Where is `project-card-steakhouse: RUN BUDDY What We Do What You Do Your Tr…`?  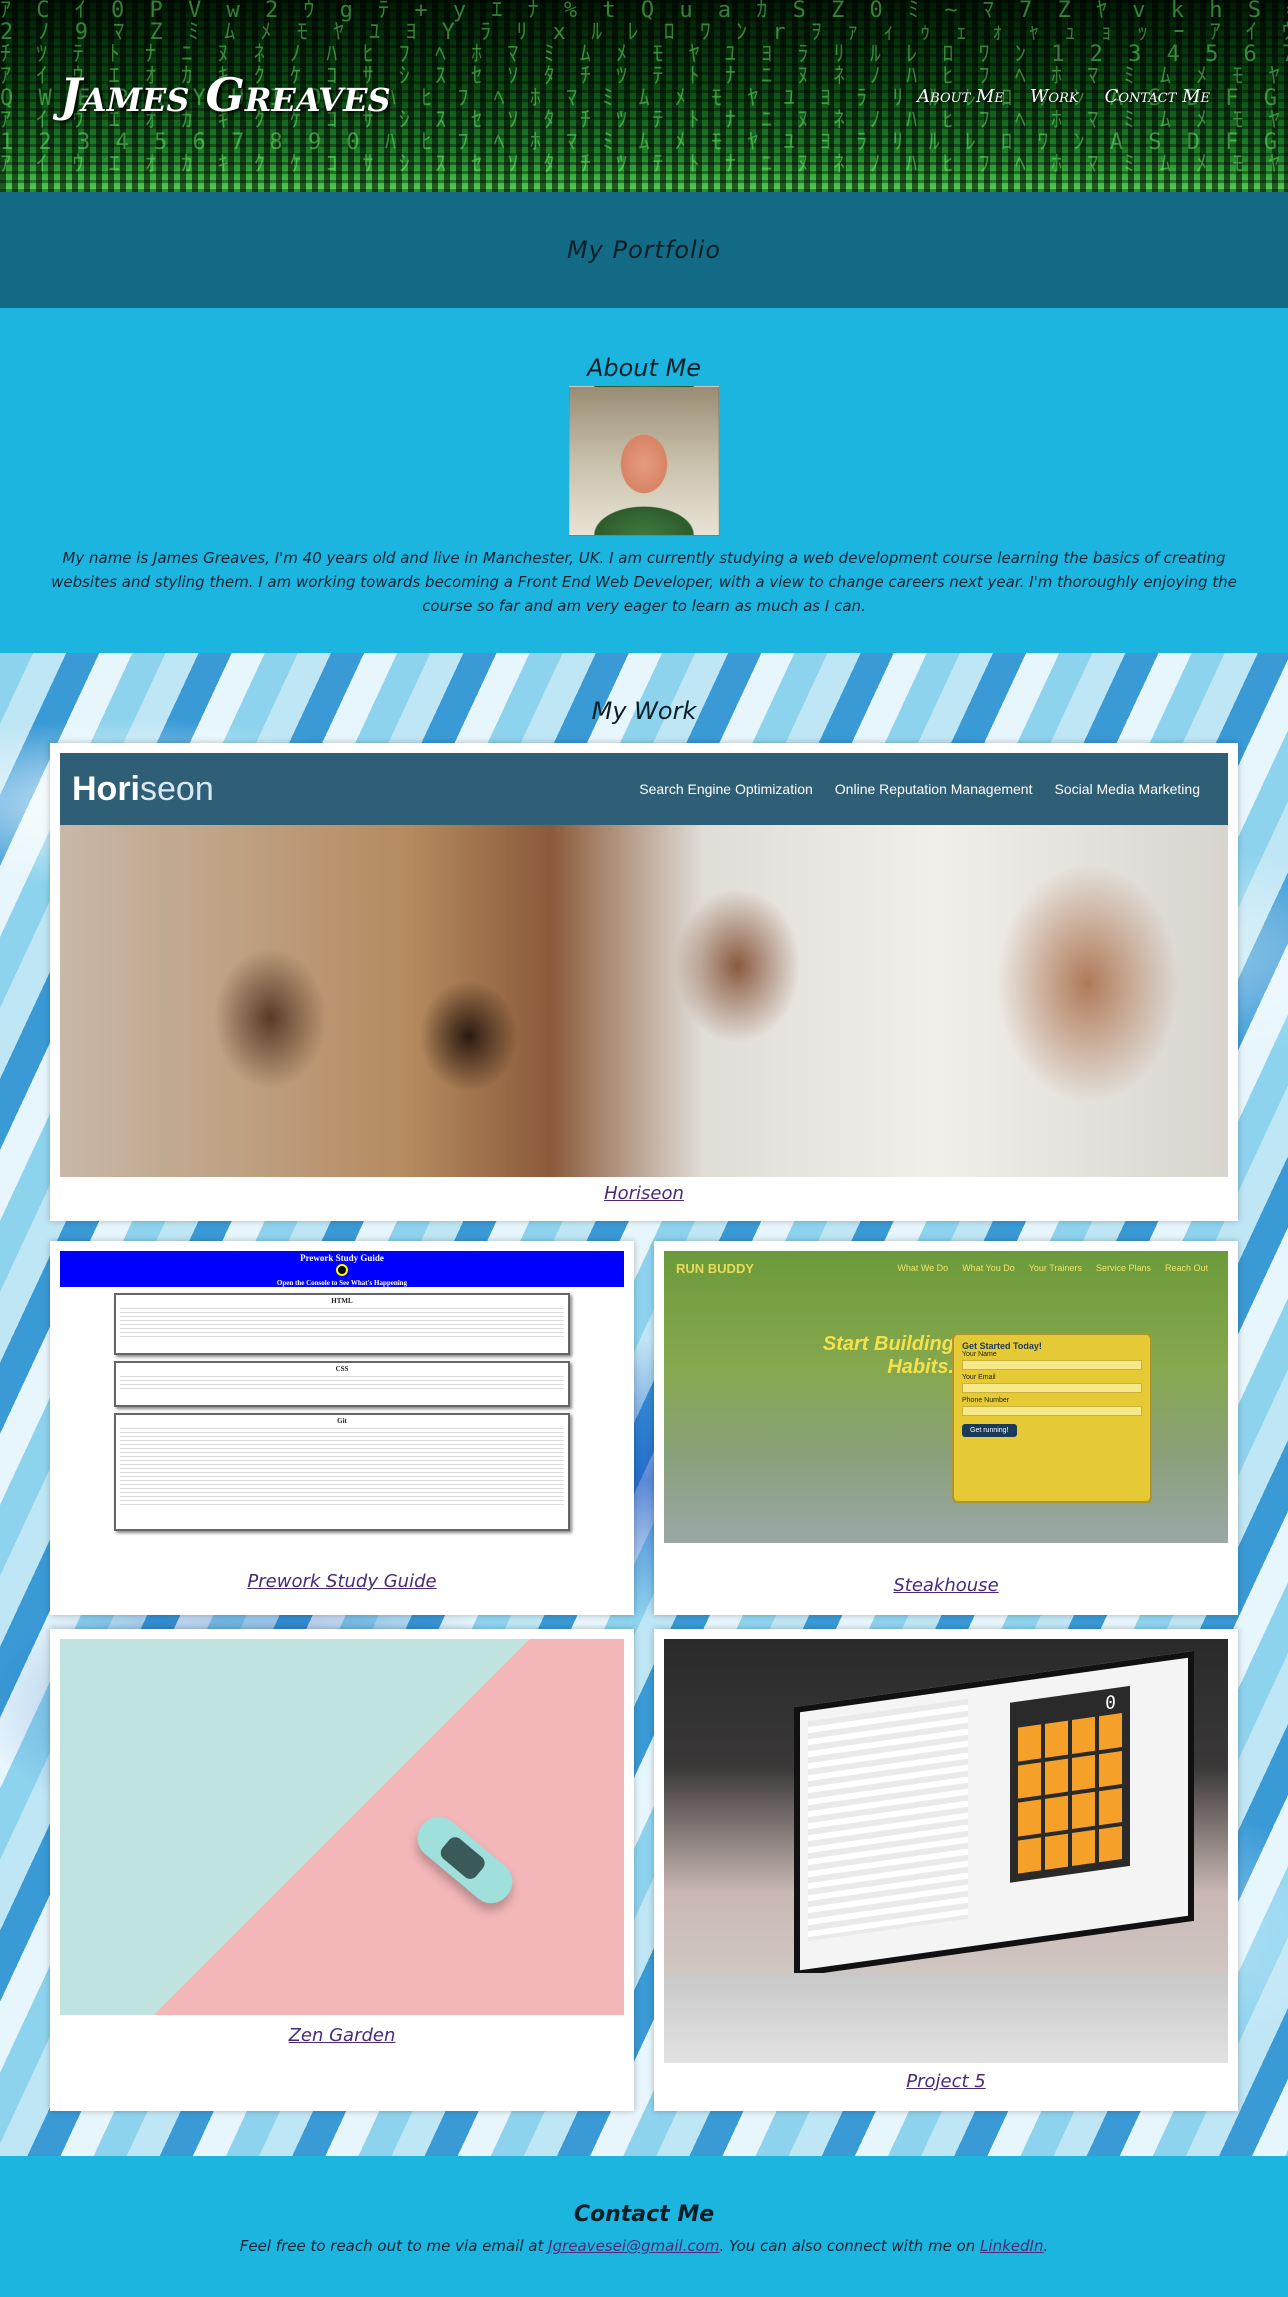 project-card-steakhouse: RUN BUDDY What We Do What You Do Your Tr… is located at coordinates (946, 1428).